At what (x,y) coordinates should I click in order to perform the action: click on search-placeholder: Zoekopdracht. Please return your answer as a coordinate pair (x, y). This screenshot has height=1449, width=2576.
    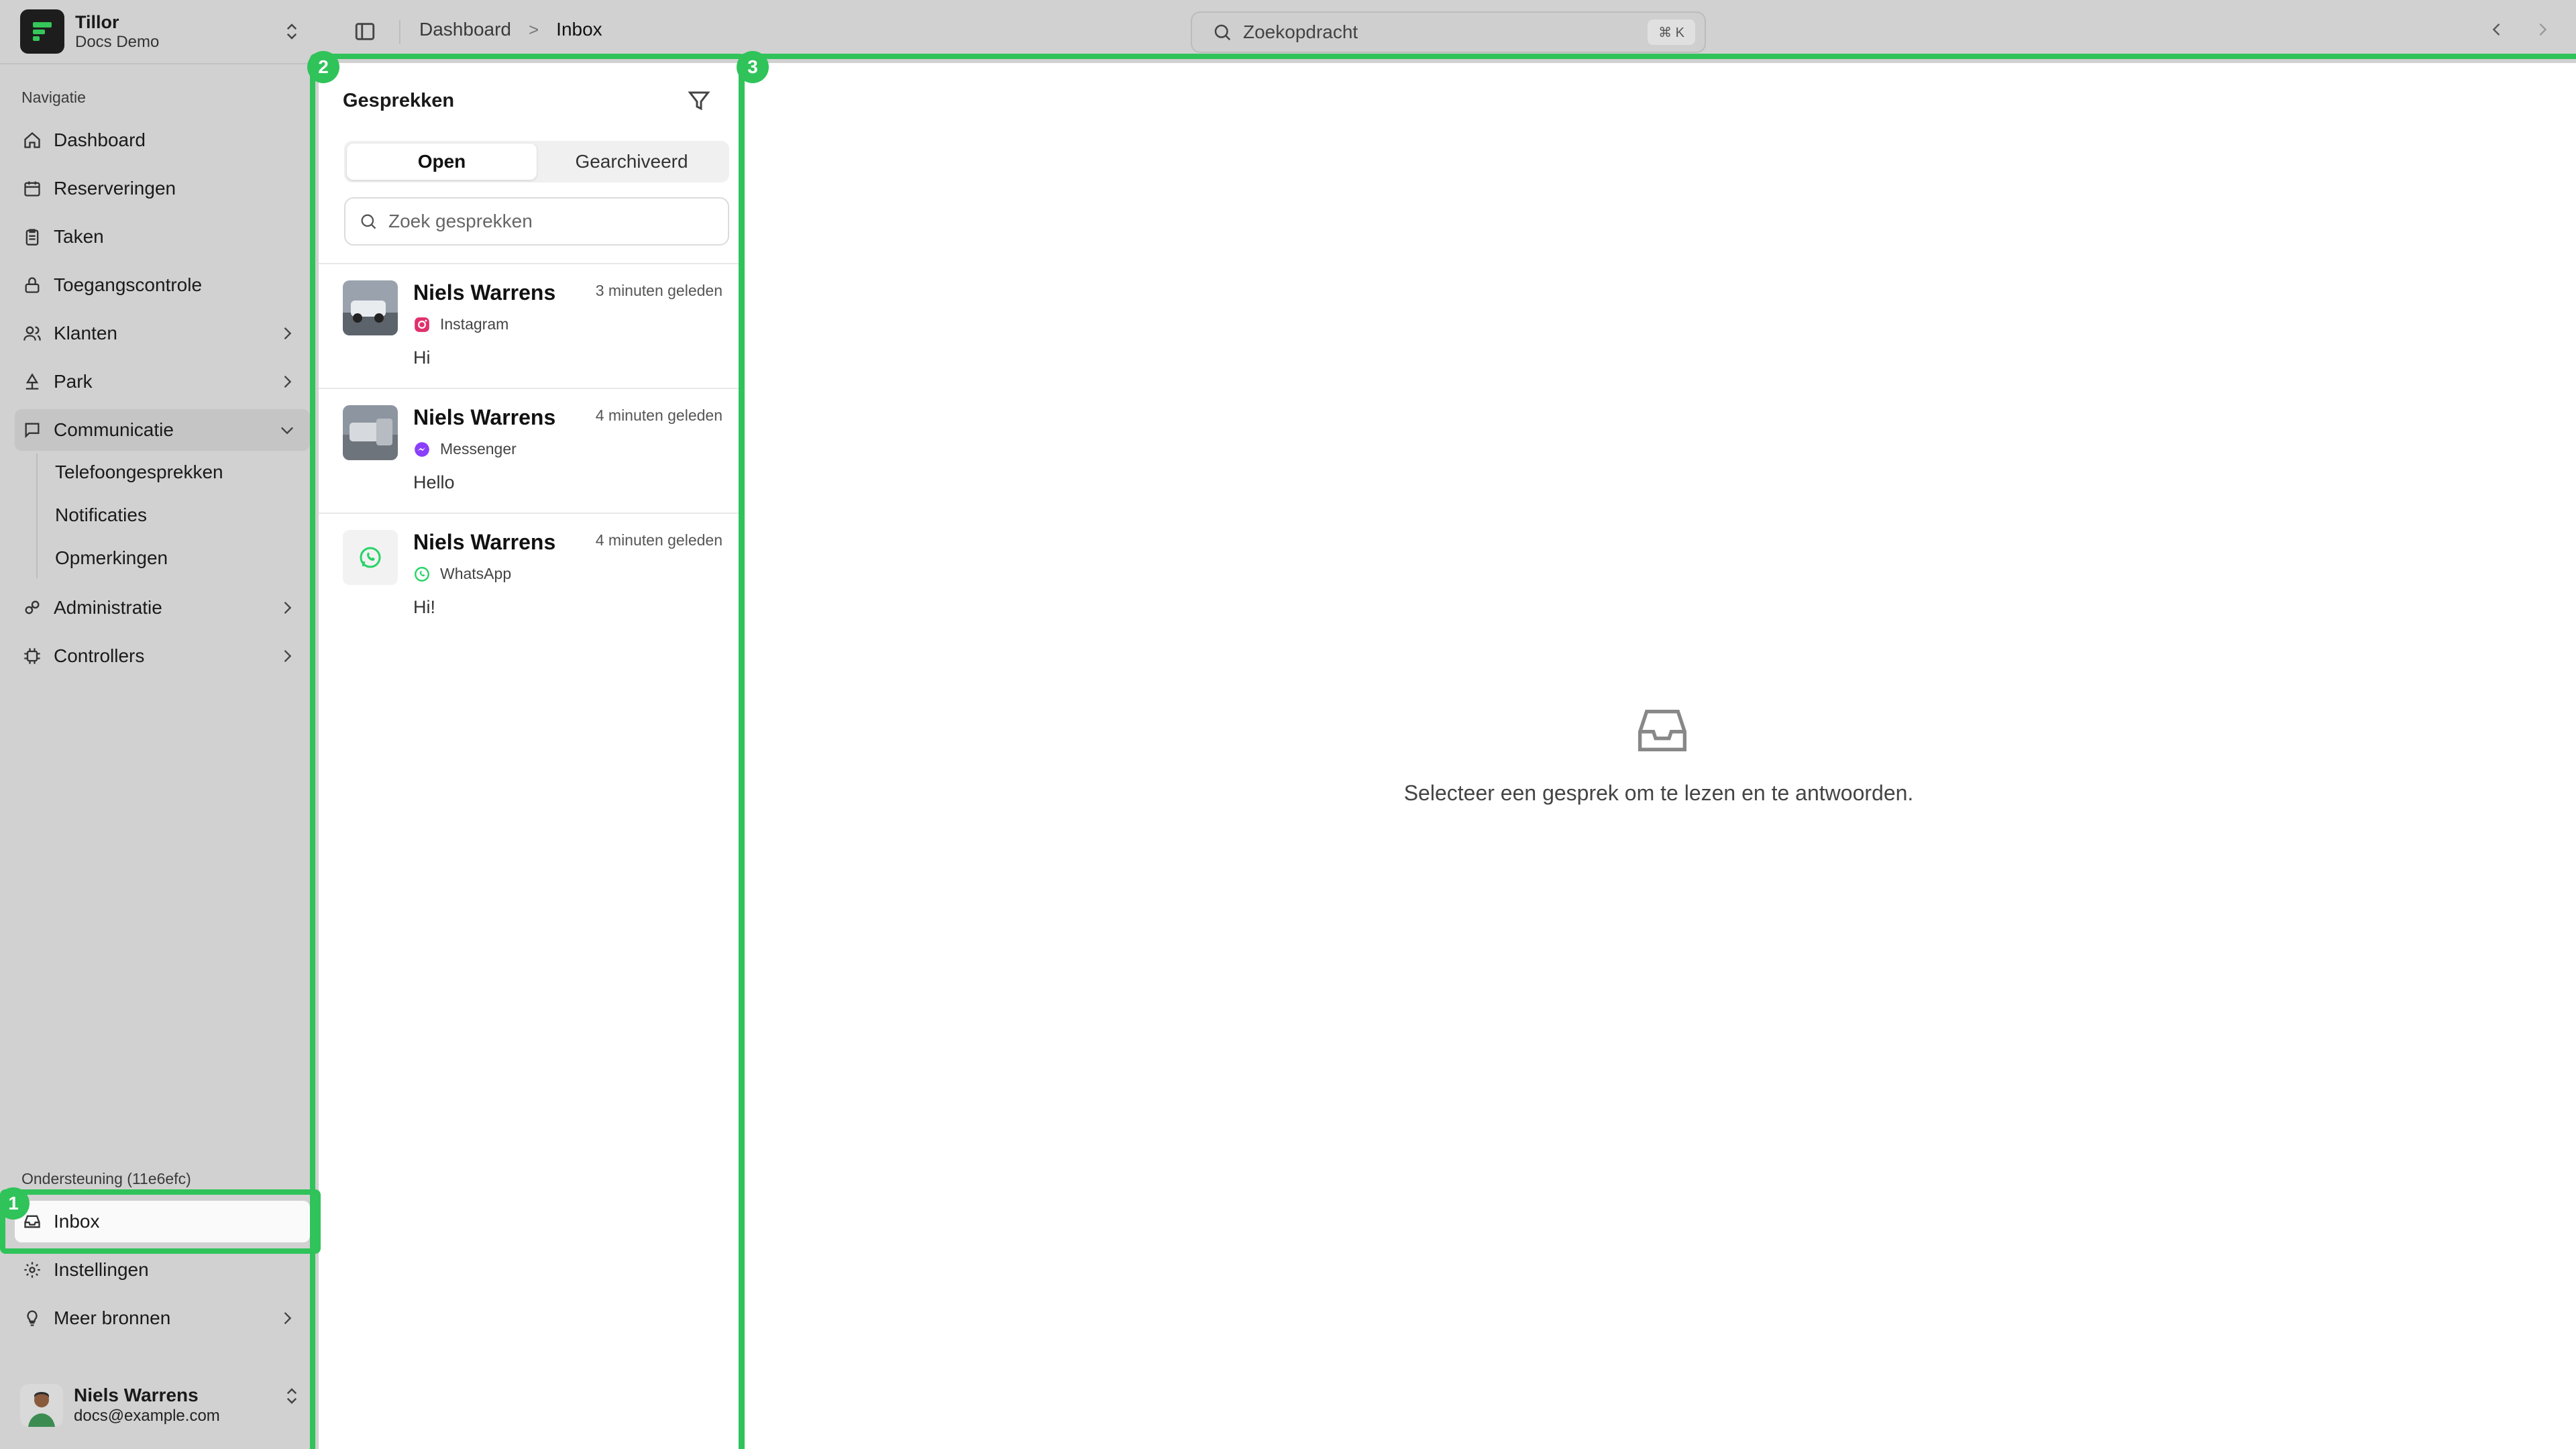
    Looking at the image, I should click on (1300, 31).